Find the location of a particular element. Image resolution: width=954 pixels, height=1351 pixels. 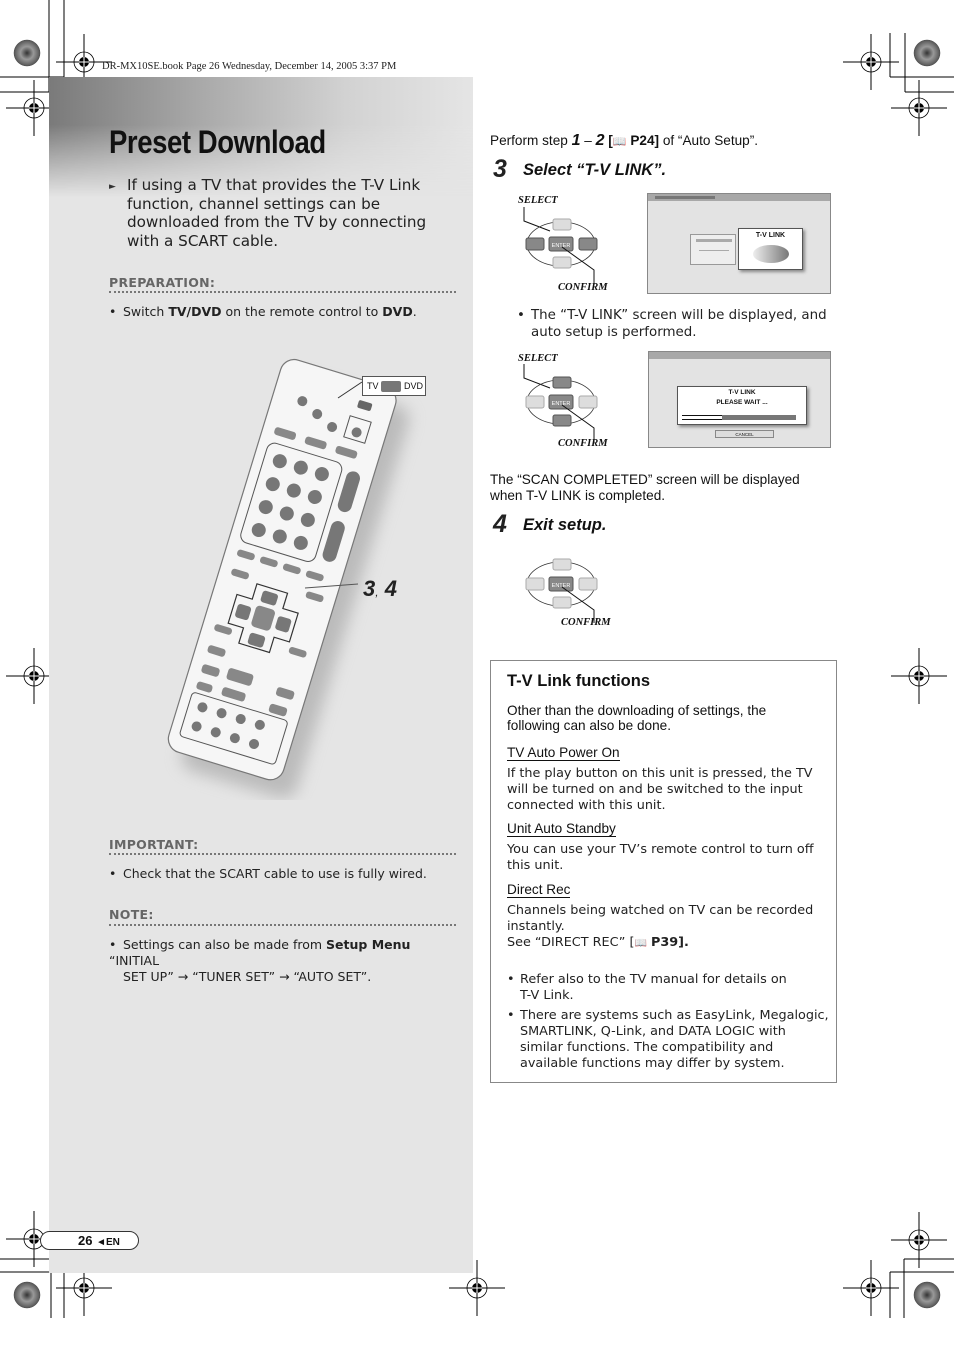

switch-dvd-label: DVD is located at coordinates (414, 386).